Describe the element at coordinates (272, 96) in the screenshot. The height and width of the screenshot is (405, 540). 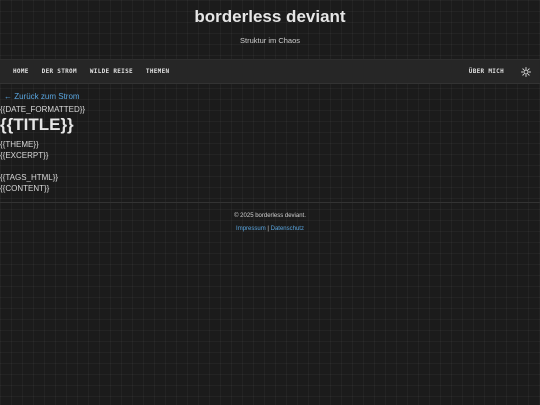
I see `back-to-stream-link: ← Zurück zum Strom` at that location.